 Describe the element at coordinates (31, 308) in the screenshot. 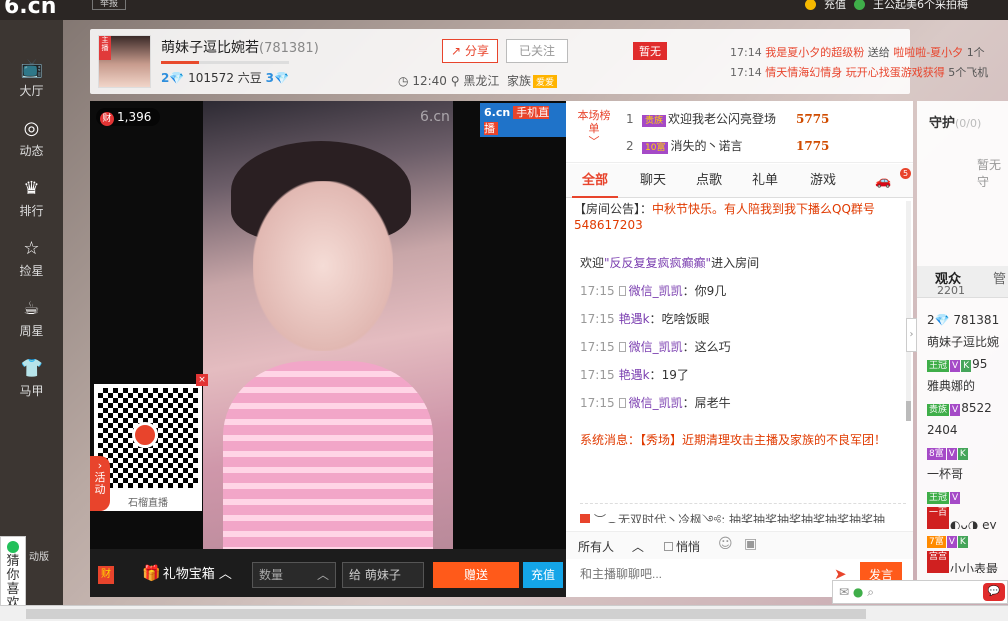

I see `cup-icon: ☕` at that location.